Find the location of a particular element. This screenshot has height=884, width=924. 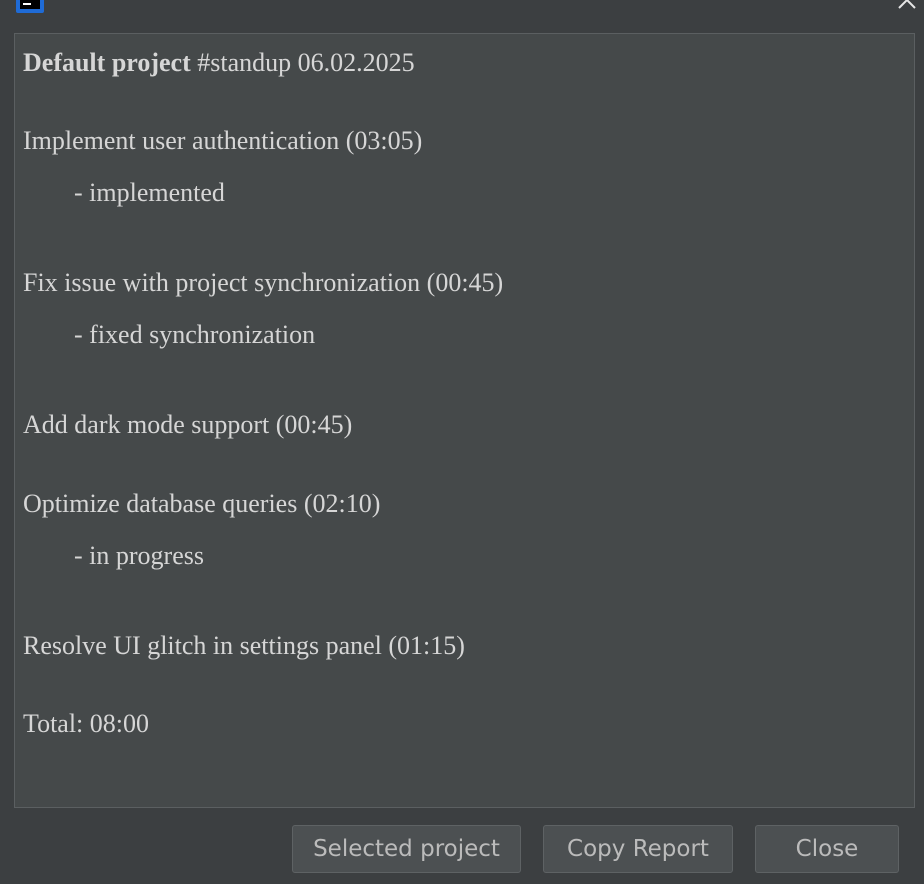

copy-report-button: Copy Report is located at coordinates (638, 849).